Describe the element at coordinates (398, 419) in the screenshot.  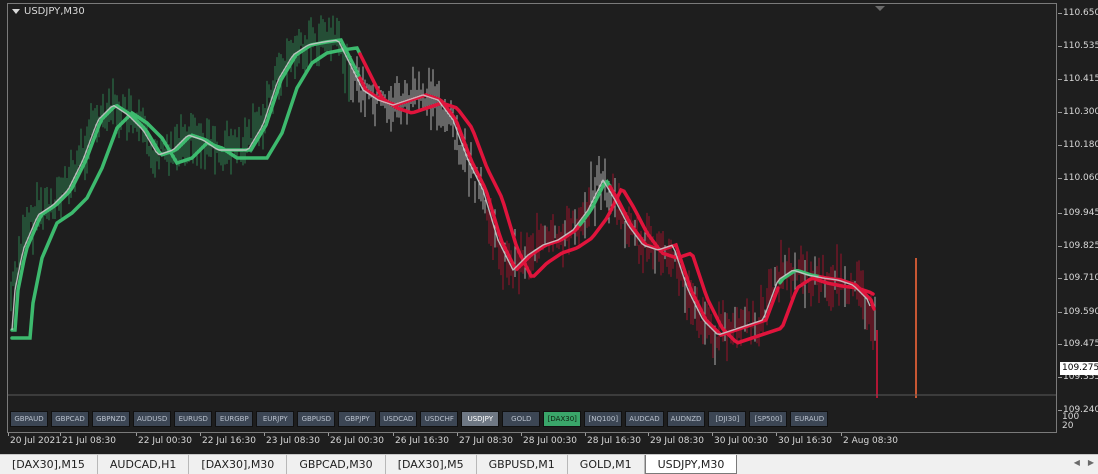
I see `symbol-button-usdcad: USDCAD` at that location.